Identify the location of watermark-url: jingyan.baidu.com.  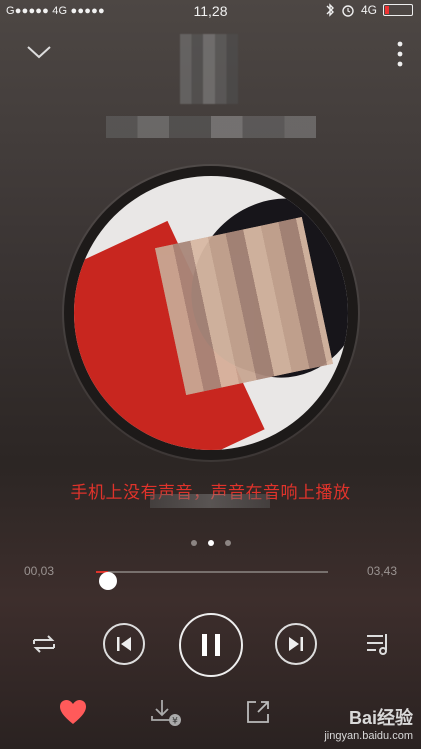
(368, 735).